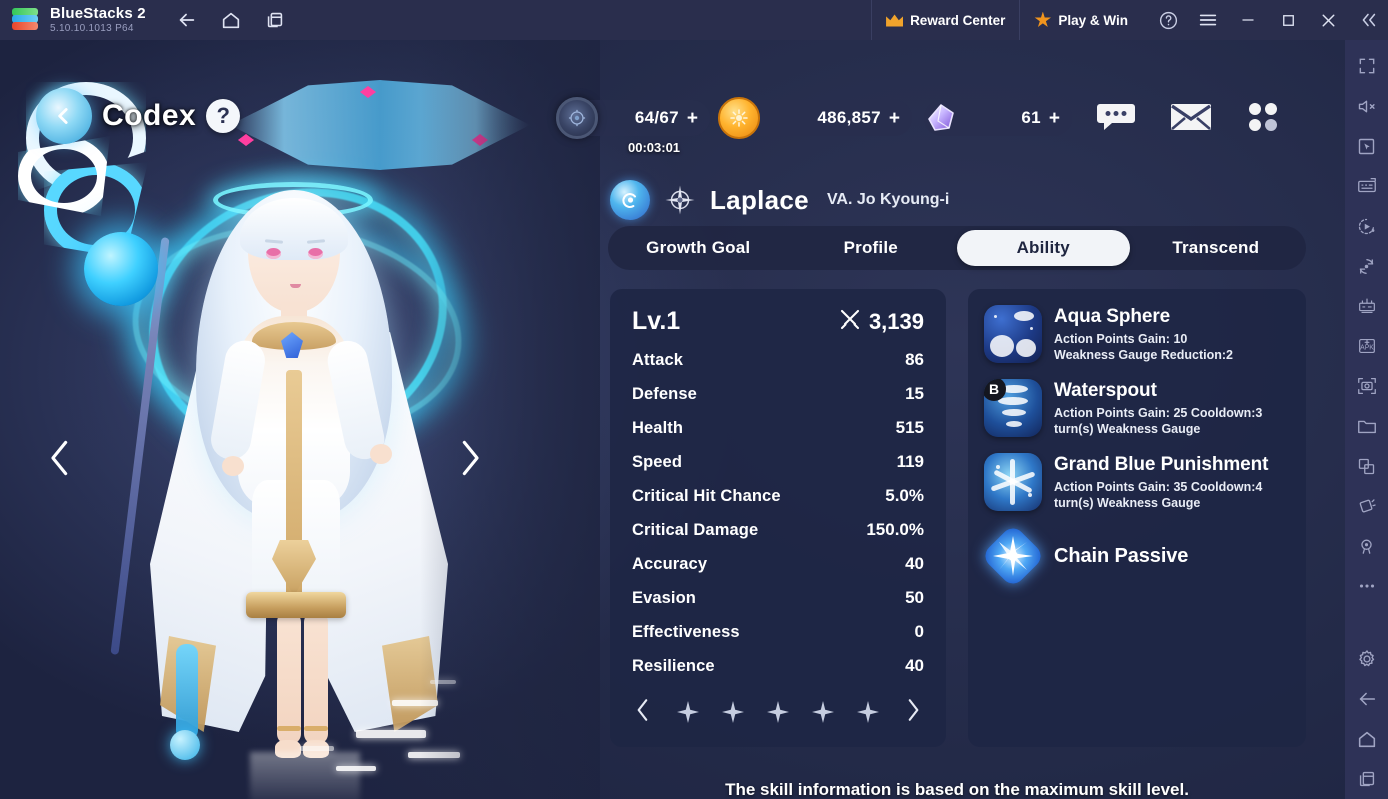 The height and width of the screenshot is (799, 1388). Describe the element at coordinates (698, 248) in the screenshot. I see `tab-growth-goal: Growth Goal` at that location.